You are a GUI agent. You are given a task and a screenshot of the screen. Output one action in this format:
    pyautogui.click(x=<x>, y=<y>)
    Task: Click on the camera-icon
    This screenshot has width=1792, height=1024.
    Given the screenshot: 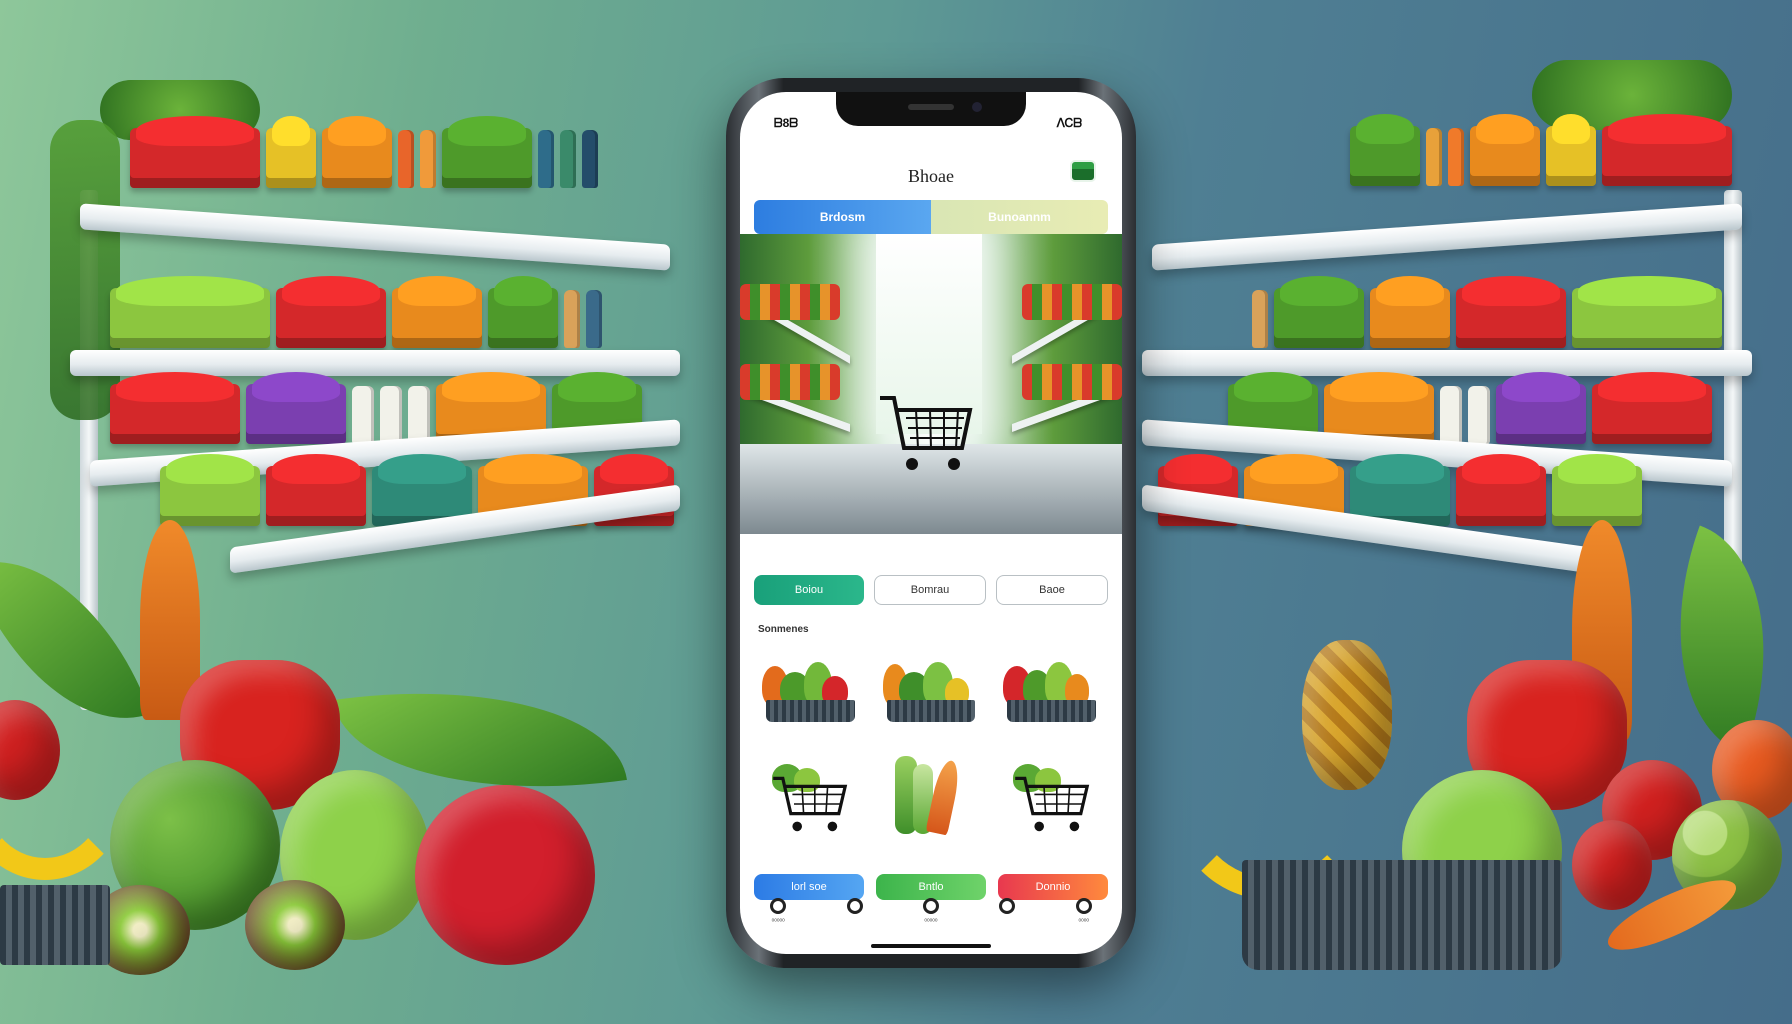 What is the action you would take?
    pyautogui.click(x=977, y=107)
    